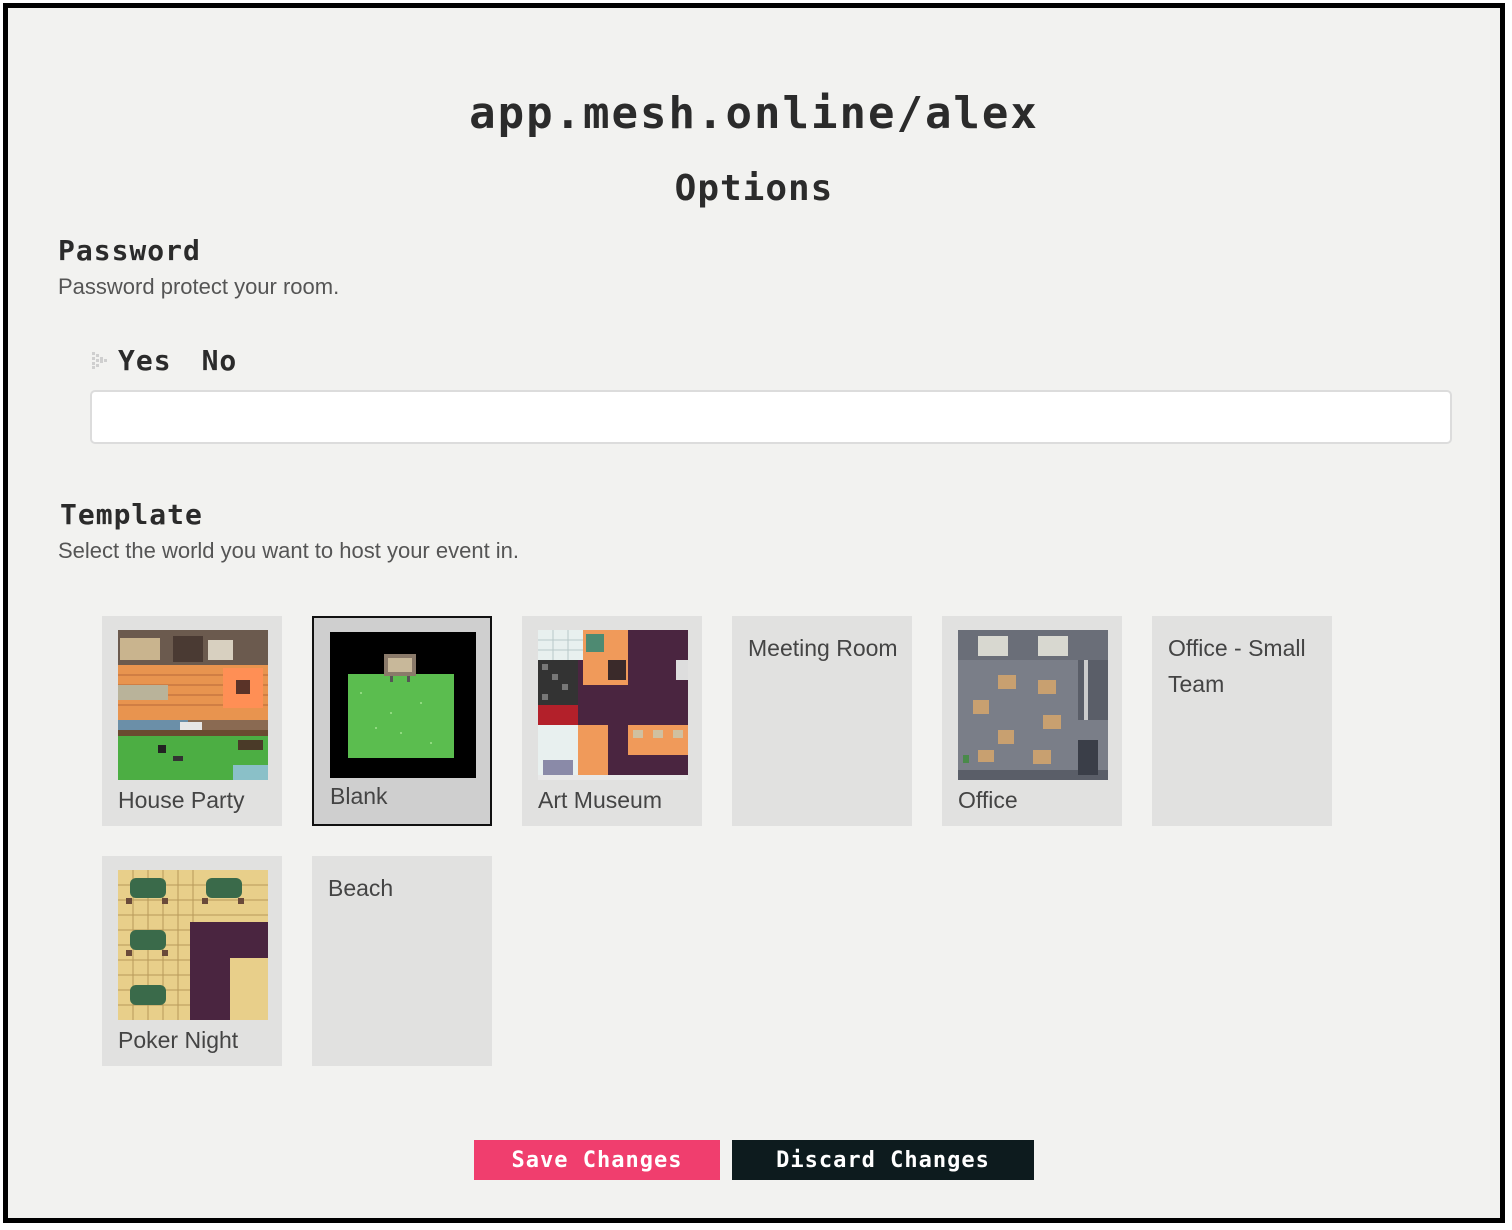 Image resolution: width=1512 pixels, height=1230 pixels. What do you see at coordinates (181, 800) in the screenshot?
I see `template-label: House Party` at bounding box center [181, 800].